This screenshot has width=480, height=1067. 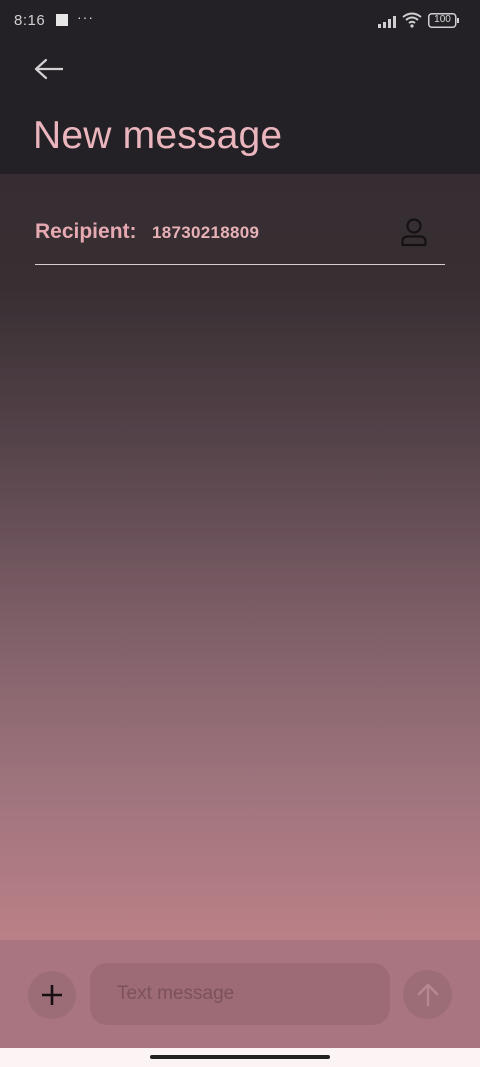 What do you see at coordinates (442, 19) in the screenshot?
I see `battery-level: 100` at bounding box center [442, 19].